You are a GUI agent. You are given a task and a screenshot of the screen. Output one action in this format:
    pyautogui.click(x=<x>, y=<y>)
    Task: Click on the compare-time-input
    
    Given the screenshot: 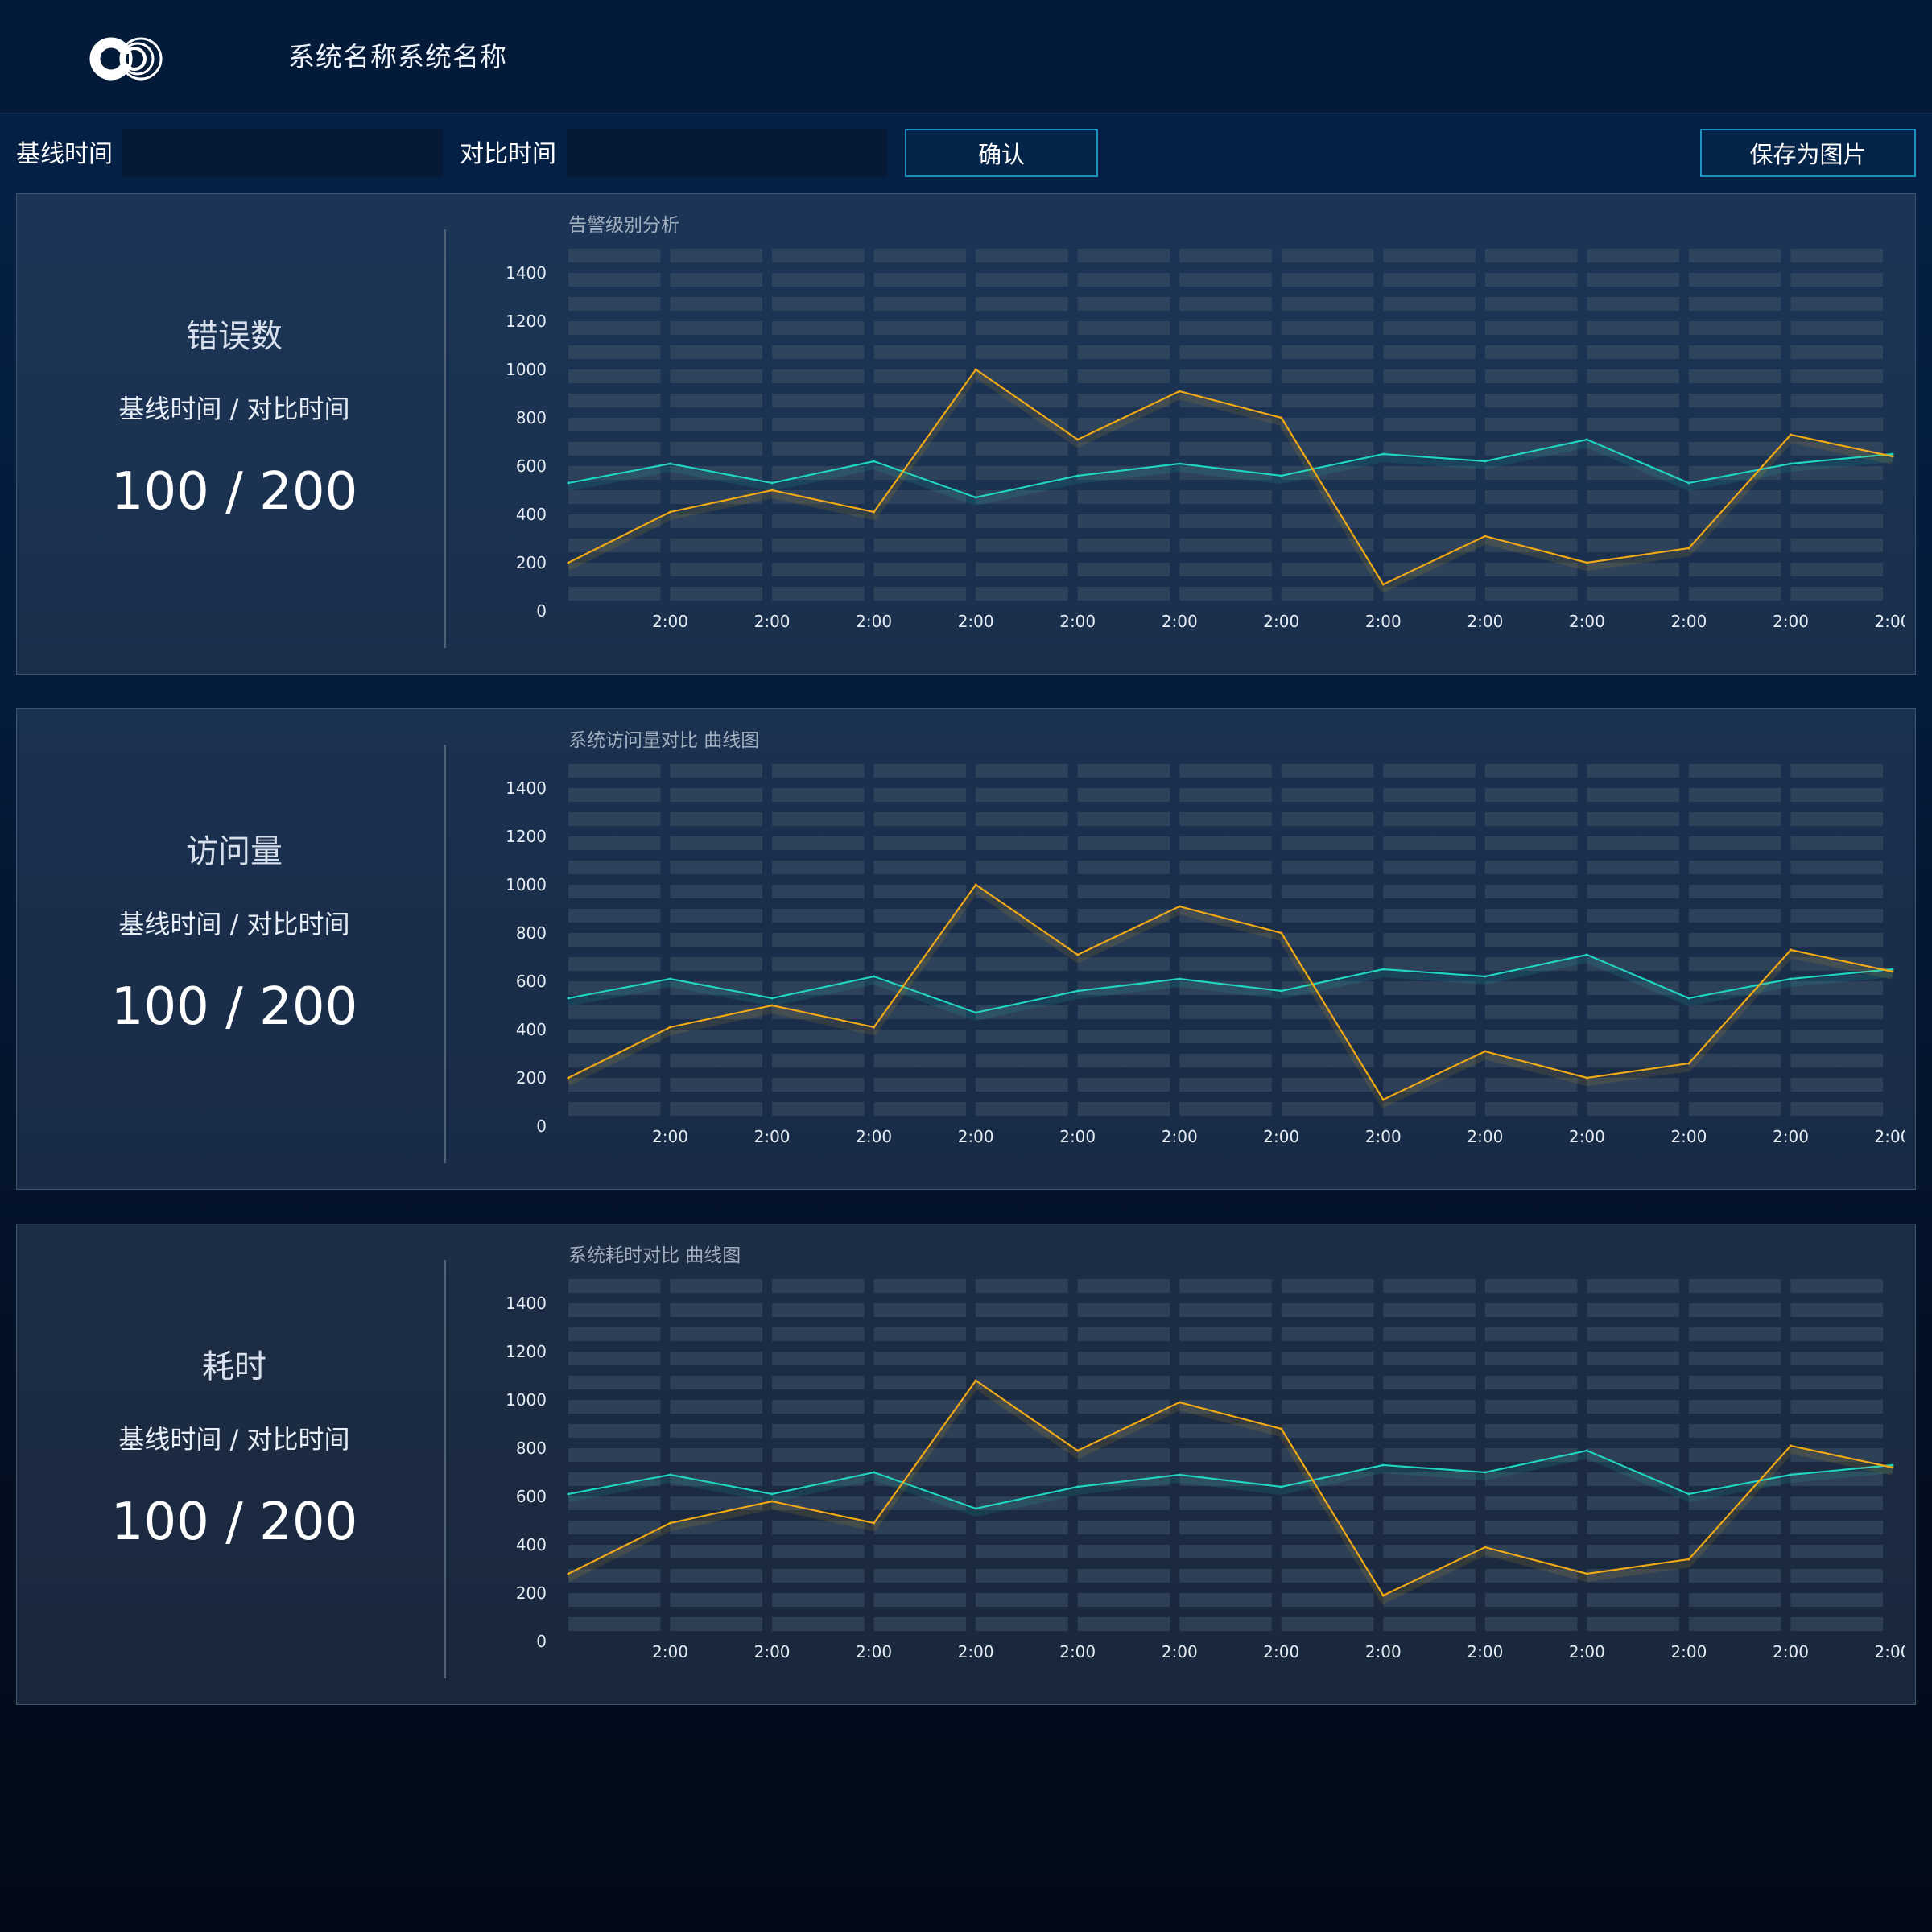 What is the action you would take?
    pyautogui.click(x=727, y=153)
    